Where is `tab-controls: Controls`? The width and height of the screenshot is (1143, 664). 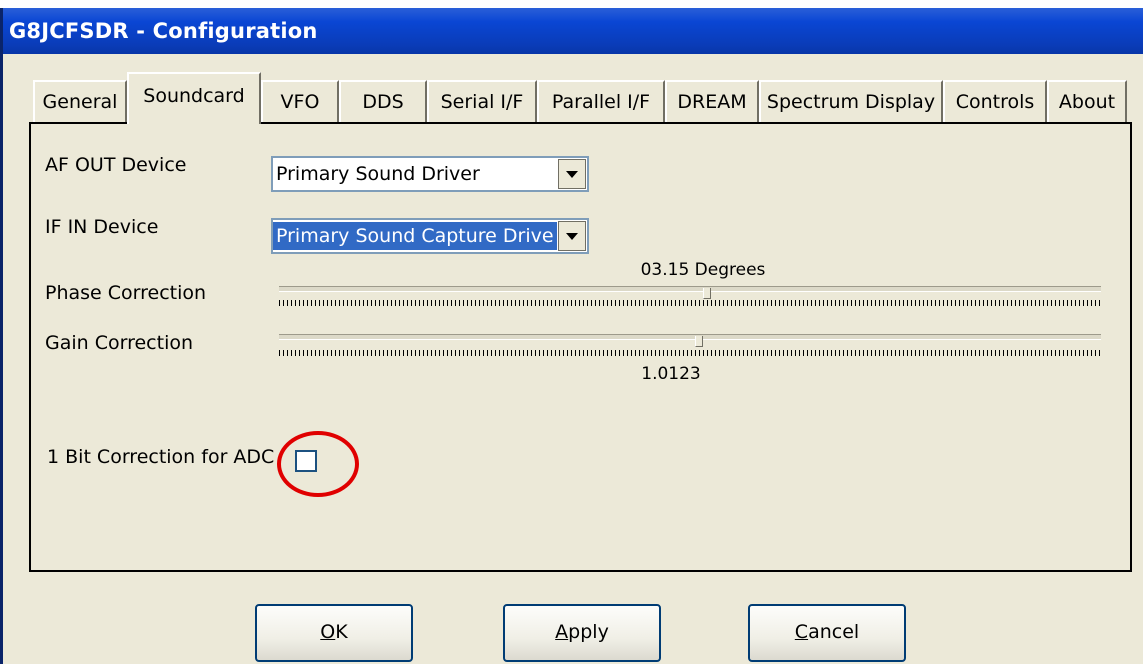 tab-controls: Controls is located at coordinates (995, 101).